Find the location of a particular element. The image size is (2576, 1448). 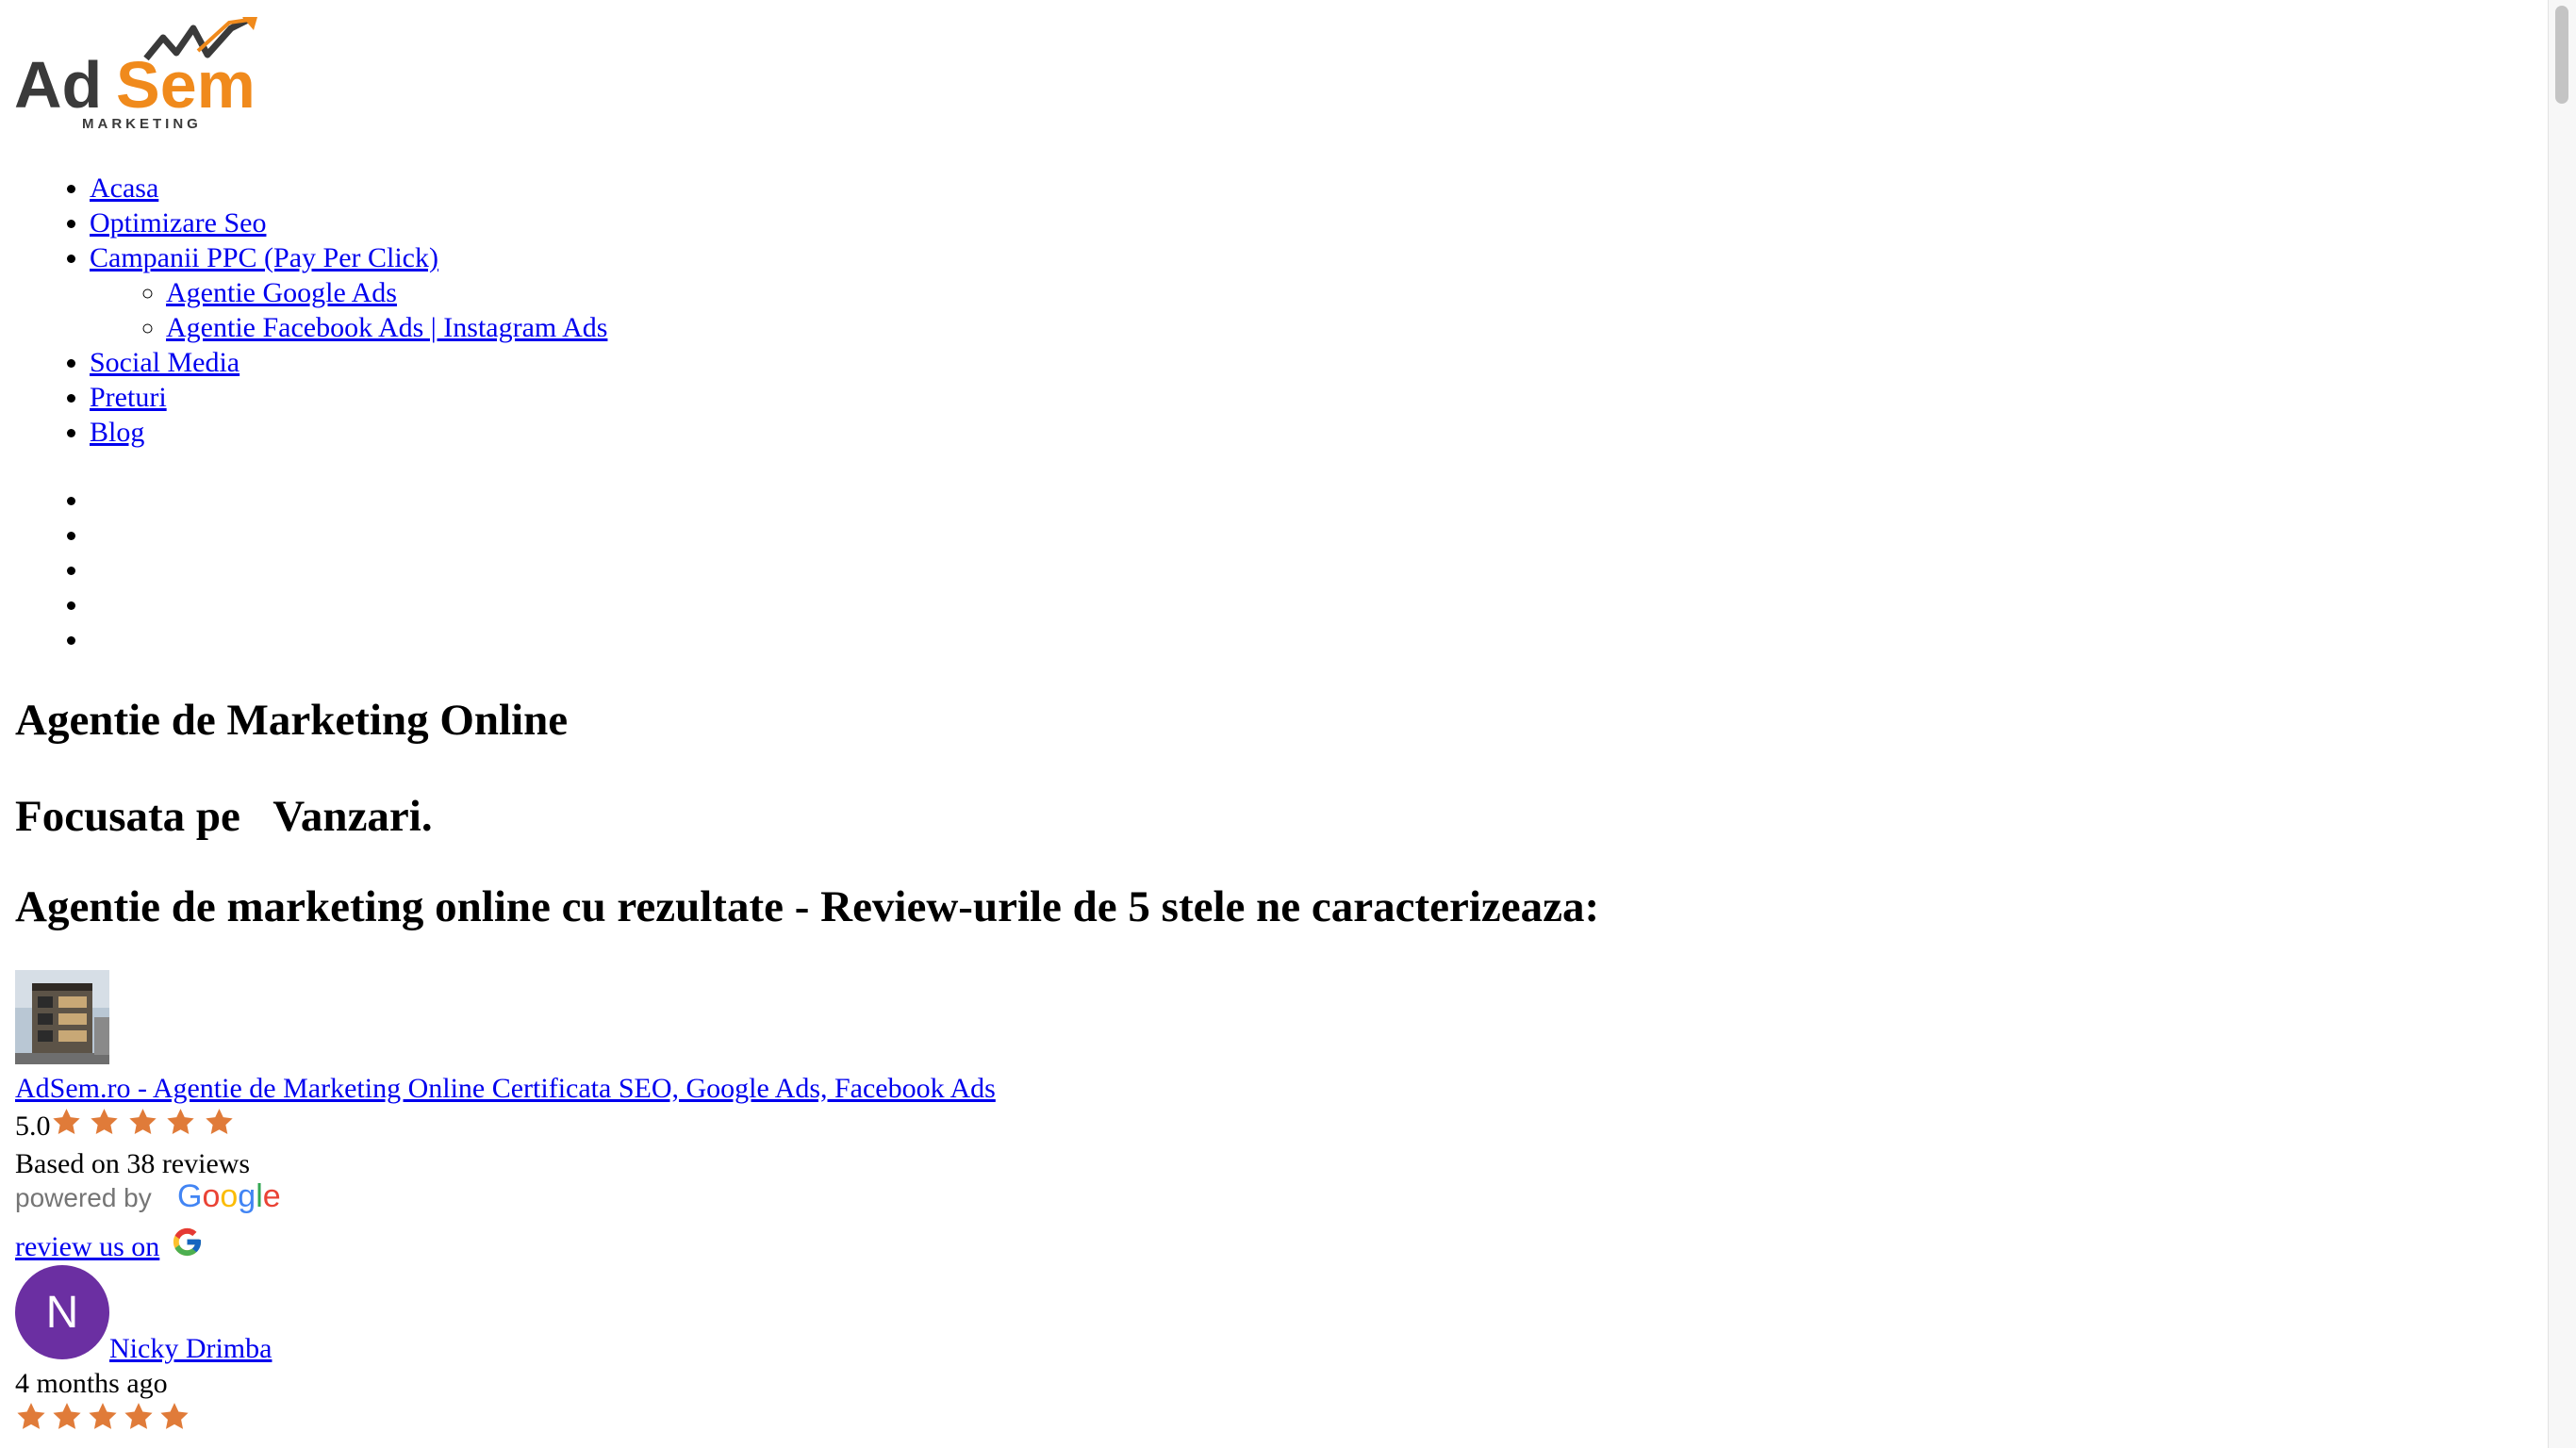

building-photo is located at coordinates (62, 1017).